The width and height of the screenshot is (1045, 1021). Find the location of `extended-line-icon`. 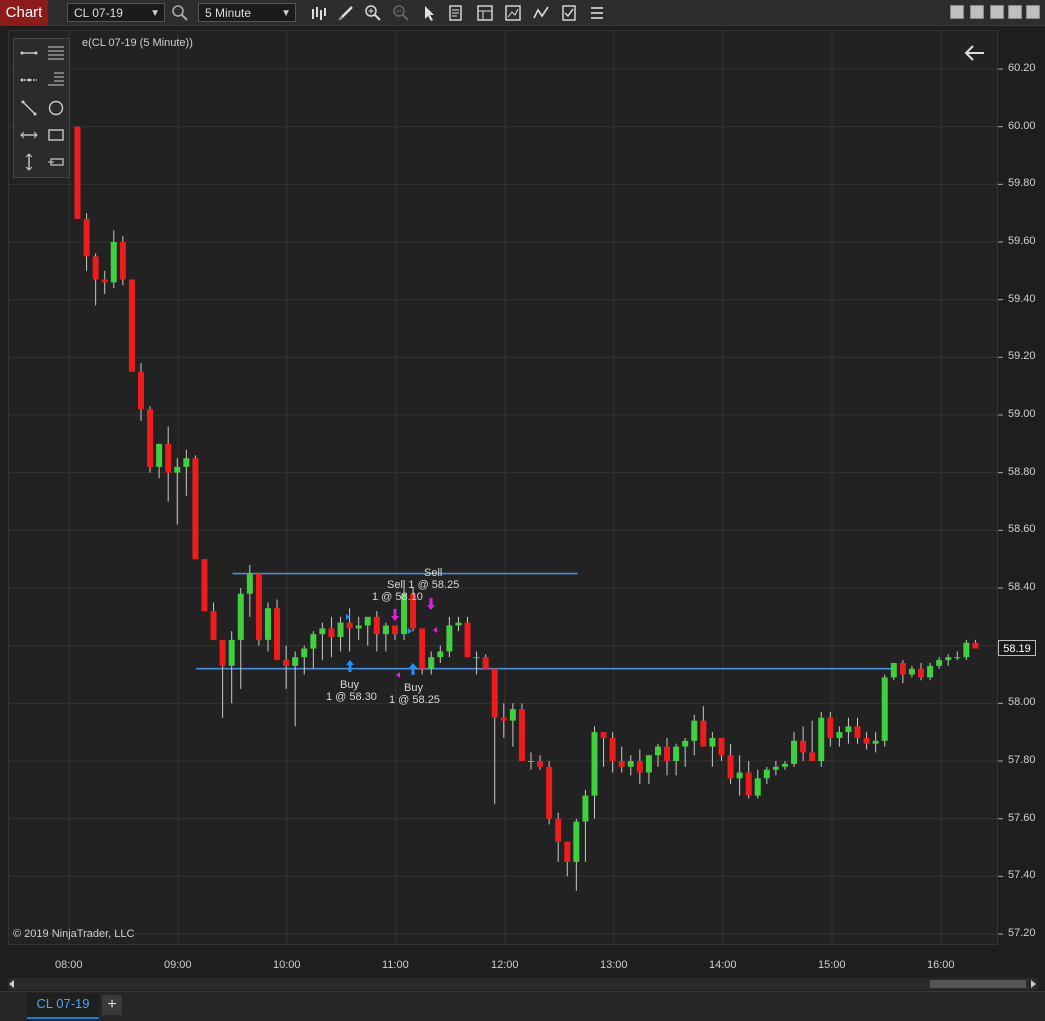

extended-line-icon is located at coordinates (29, 108).